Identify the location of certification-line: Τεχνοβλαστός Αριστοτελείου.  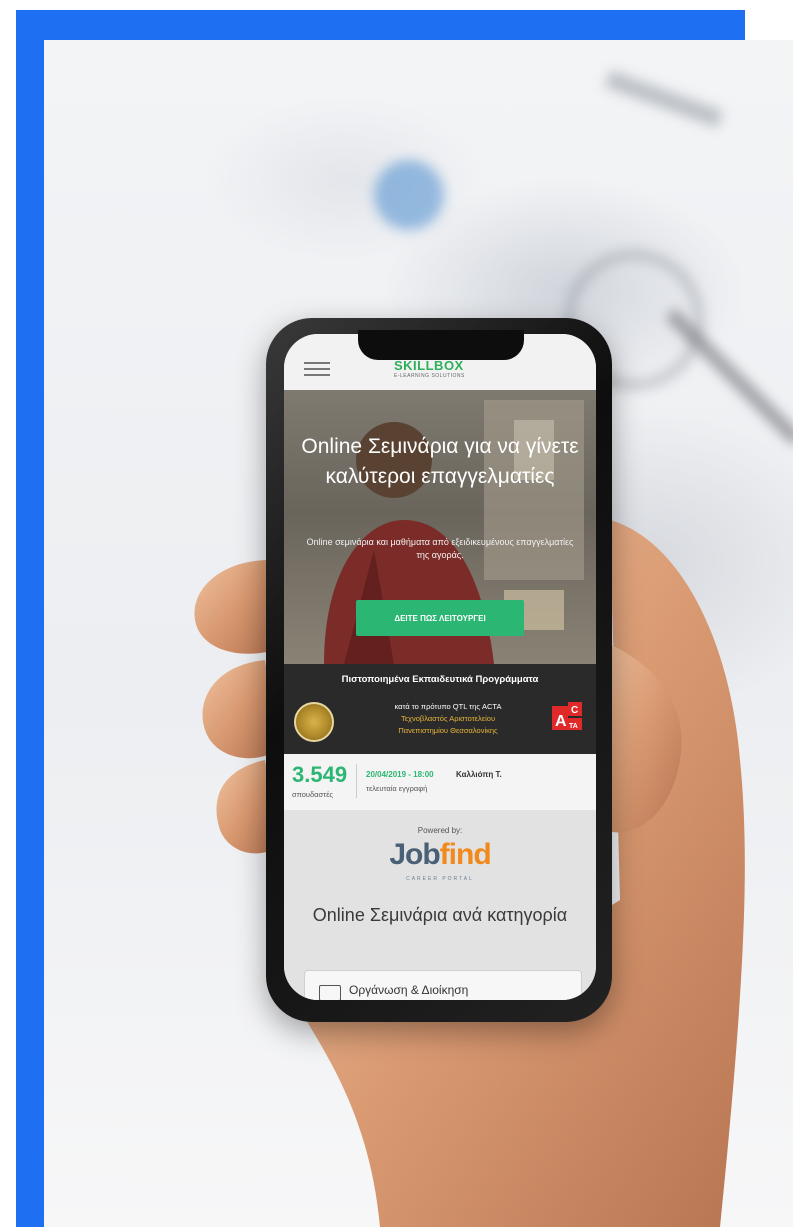
(448, 718).